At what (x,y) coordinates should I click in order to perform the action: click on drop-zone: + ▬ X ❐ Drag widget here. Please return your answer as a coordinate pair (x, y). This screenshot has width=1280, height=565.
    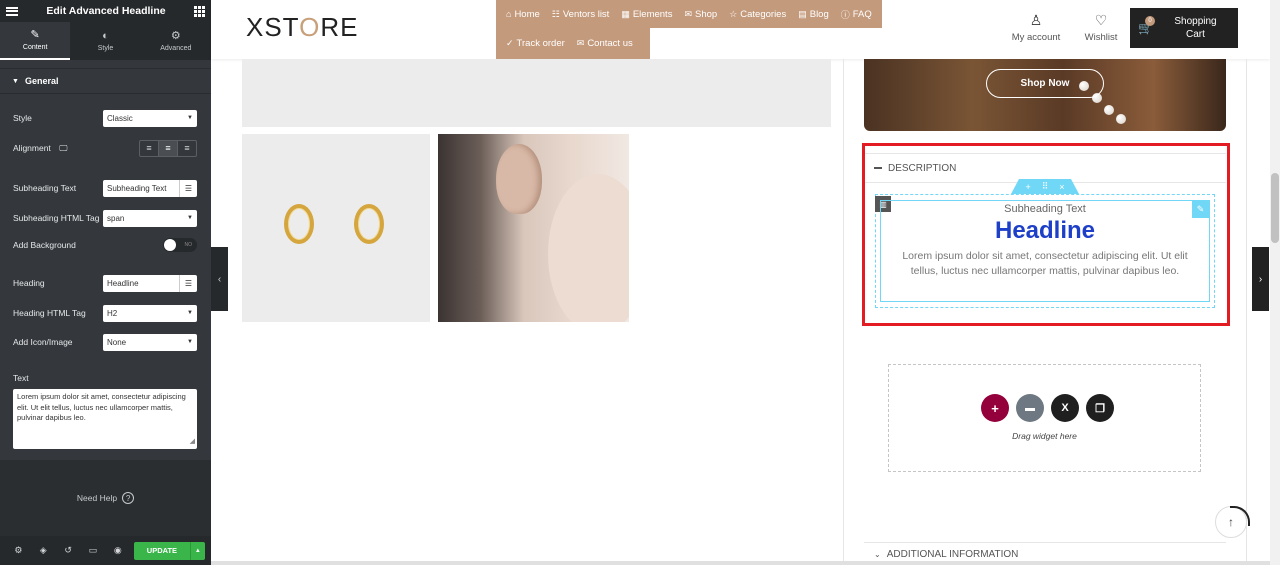
    Looking at the image, I should click on (1044, 418).